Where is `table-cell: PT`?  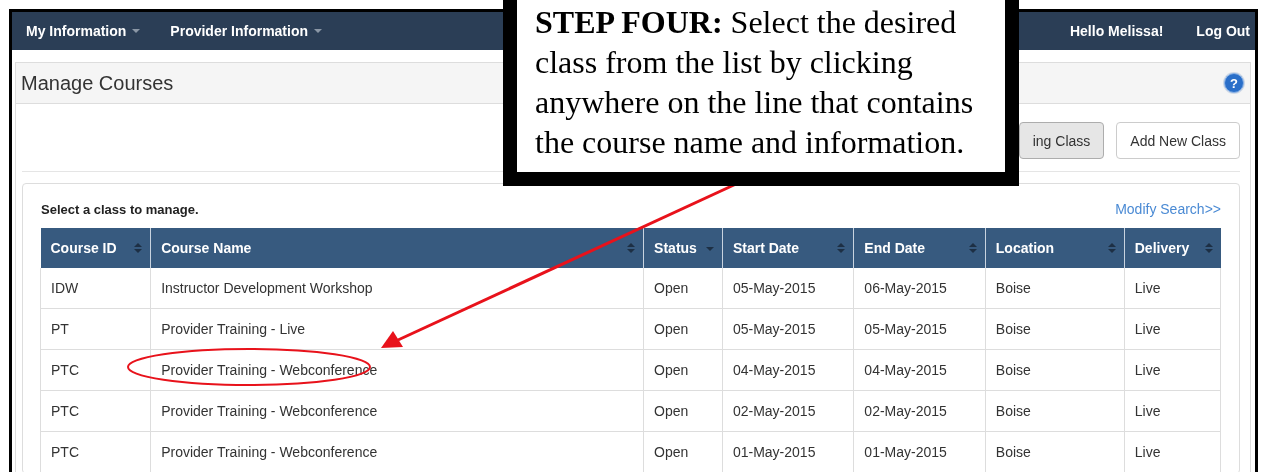 table-cell: PT is located at coordinates (95, 329).